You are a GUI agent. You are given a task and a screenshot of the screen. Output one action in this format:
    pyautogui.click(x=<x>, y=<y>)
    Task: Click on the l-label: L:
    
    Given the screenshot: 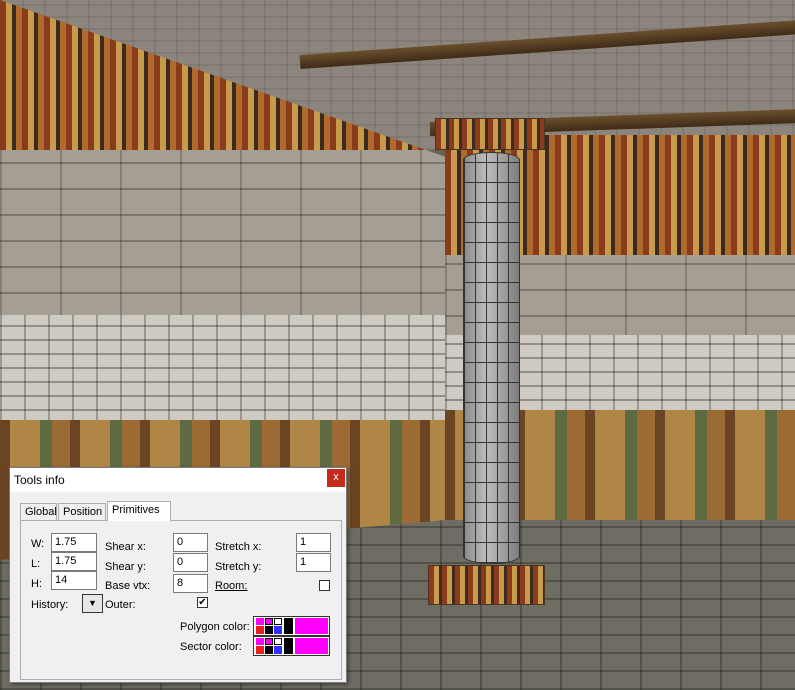 What is the action you would take?
    pyautogui.click(x=36, y=564)
    